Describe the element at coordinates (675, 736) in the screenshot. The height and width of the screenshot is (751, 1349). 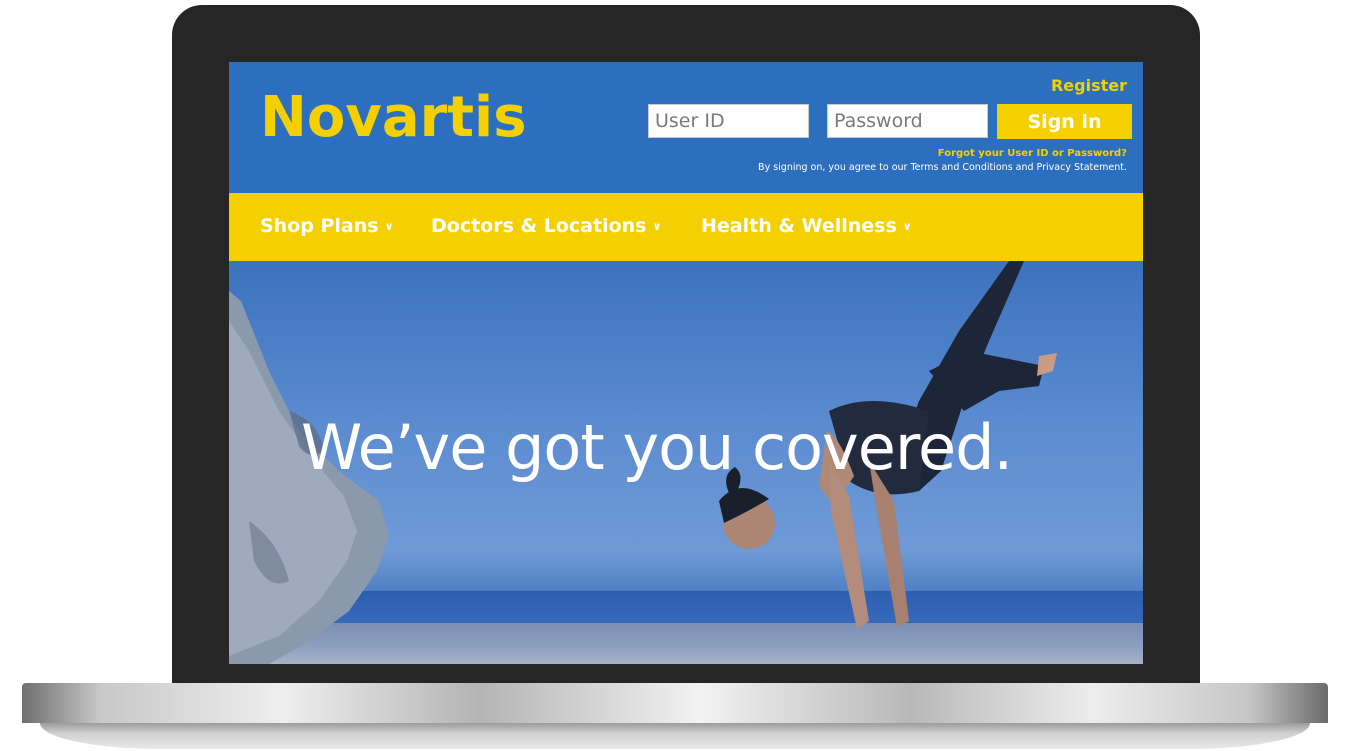
I see `laptop-base-lip` at that location.